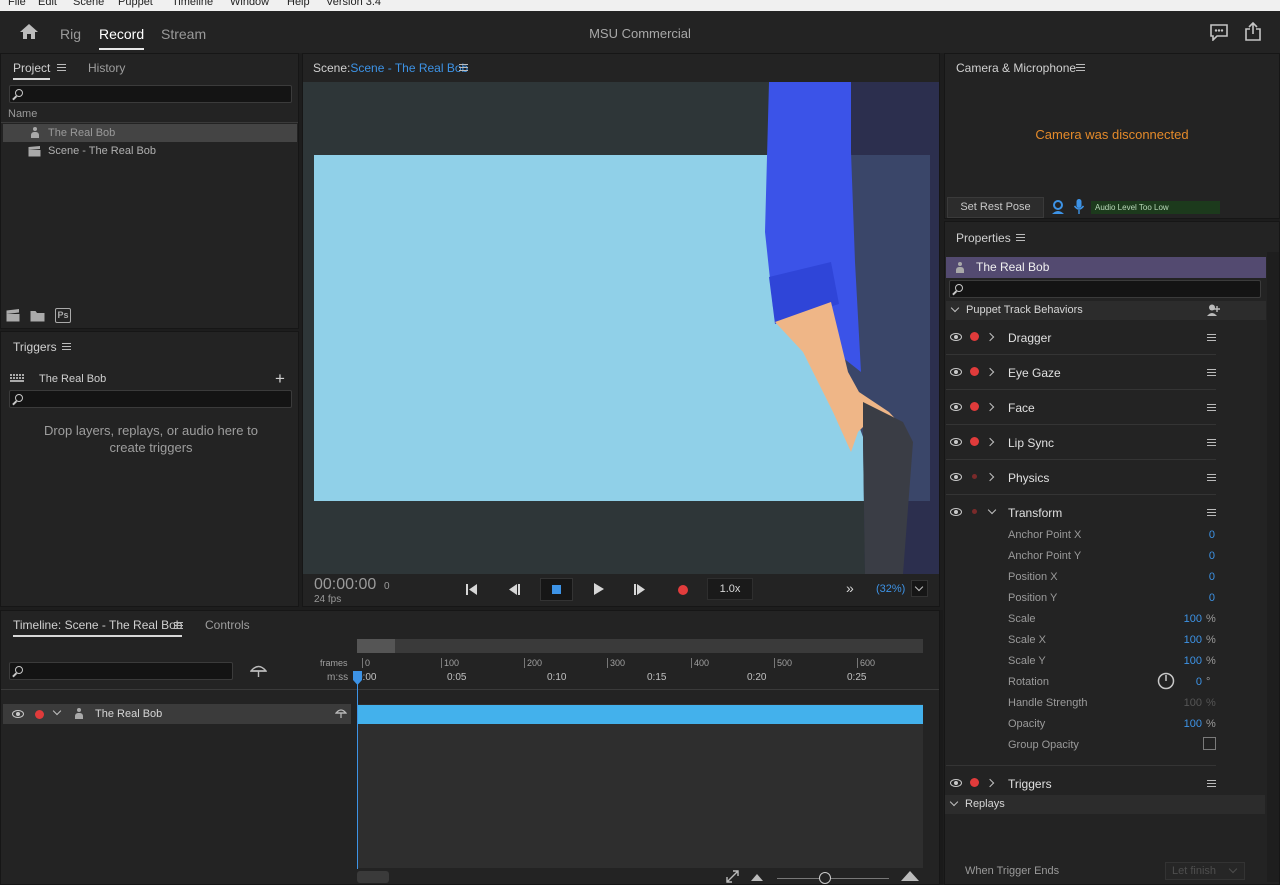  What do you see at coordinates (1106, 310) in the screenshot?
I see `puppet-track-behaviors-header: Puppet Track Behaviors` at bounding box center [1106, 310].